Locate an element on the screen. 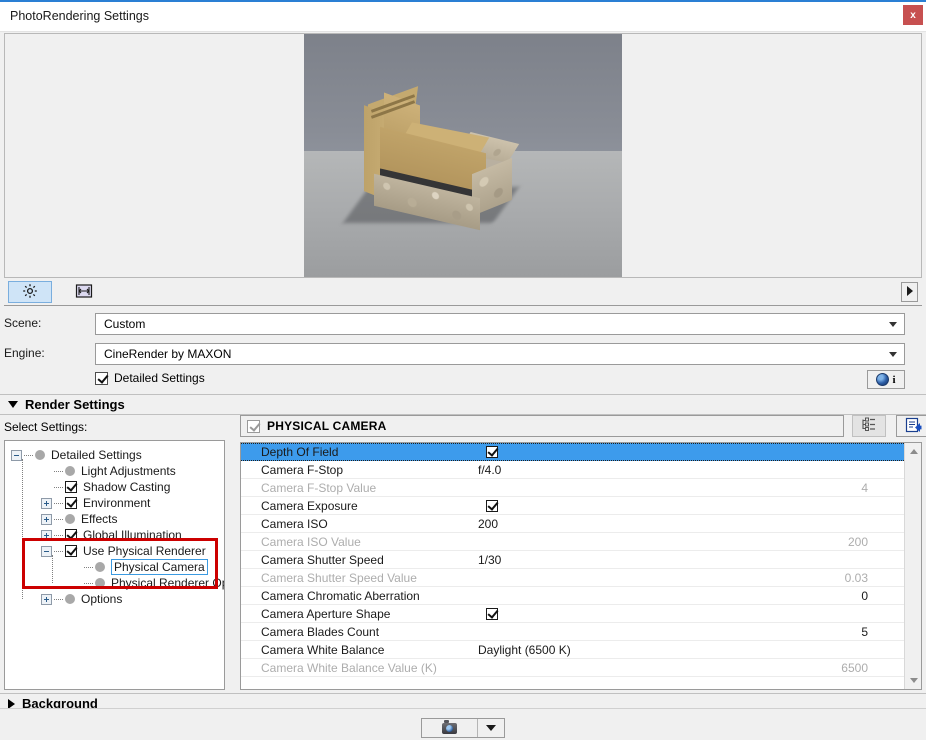  detailed-settings-checkbox-row: Detailed Settings is located at coordinates (150, 378).